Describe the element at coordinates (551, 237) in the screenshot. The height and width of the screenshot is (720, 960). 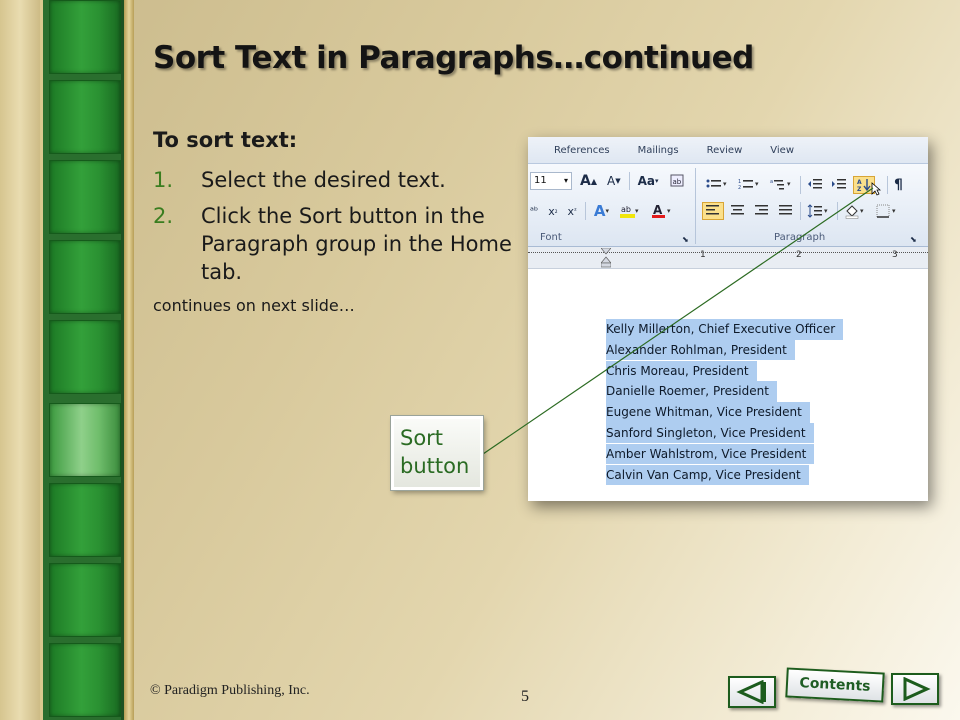
I see `font-group-label: Font` at that location.